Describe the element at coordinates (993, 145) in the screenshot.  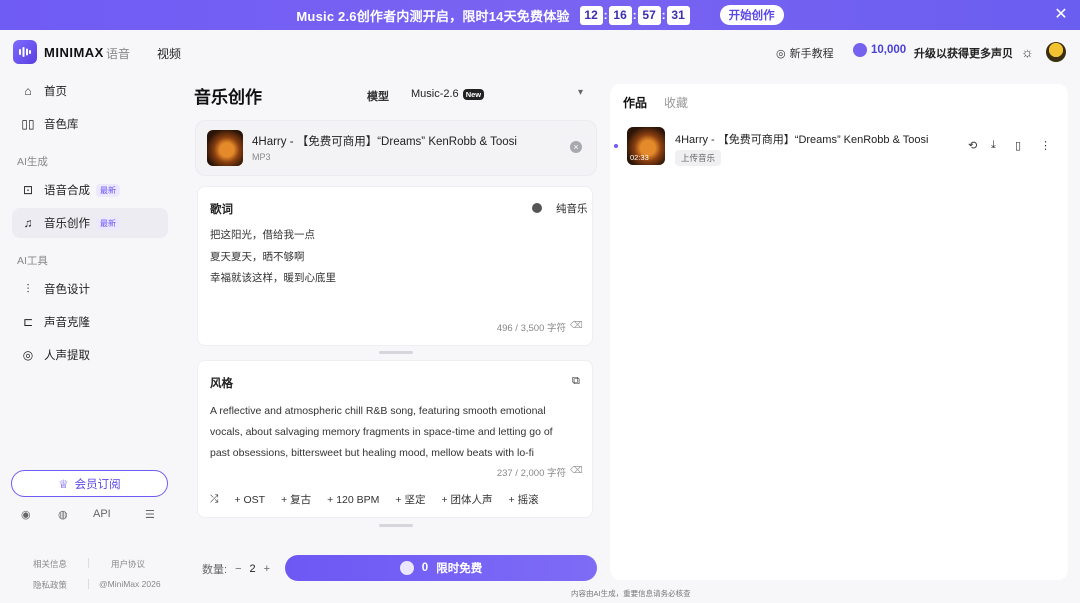
I see `download-icon: ⤓` at that location.